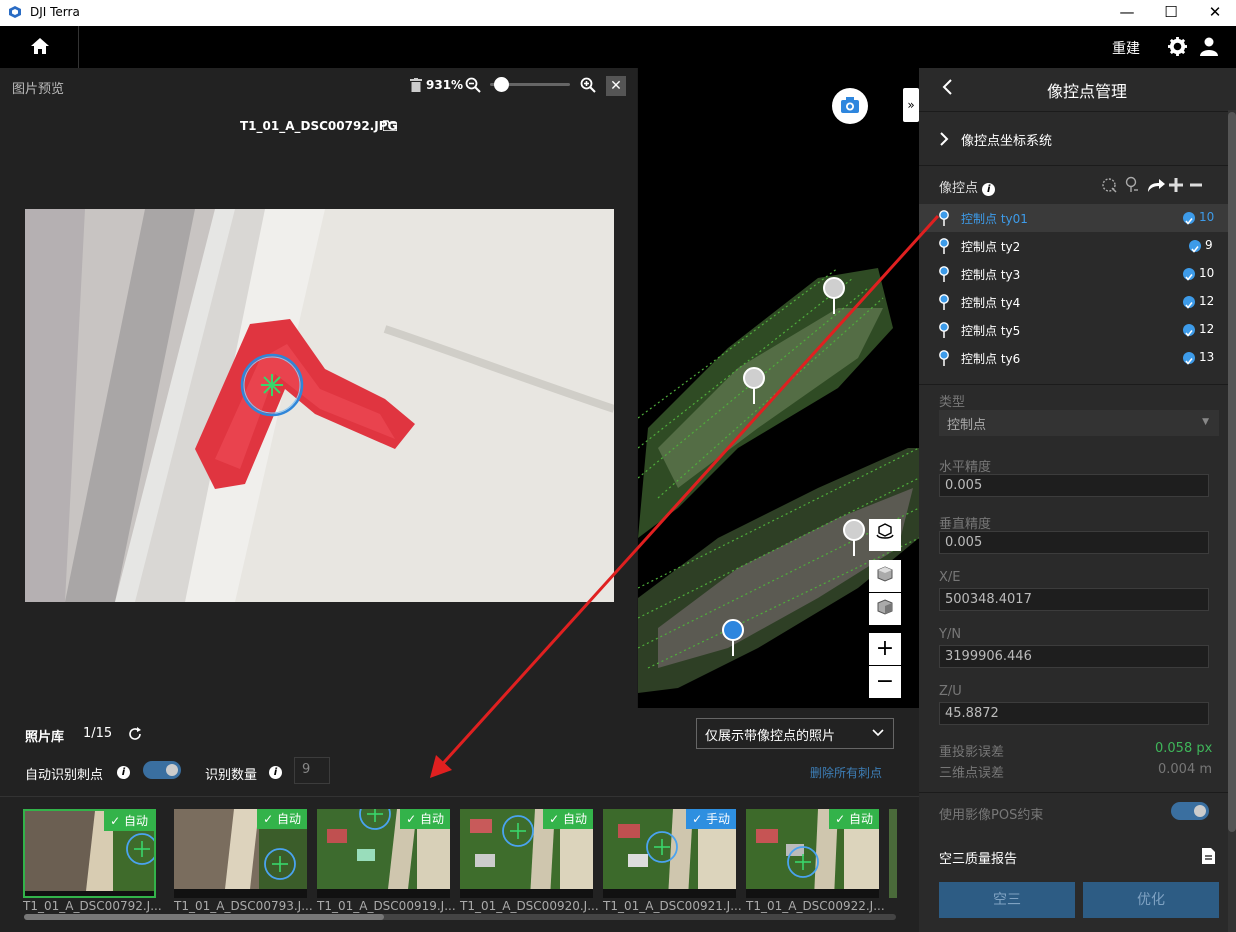 The width and height of the screenshot is (1236, 932). Describe the element at coordinates (390, 125) in the screenshot. I see `folder-icon` at that location.